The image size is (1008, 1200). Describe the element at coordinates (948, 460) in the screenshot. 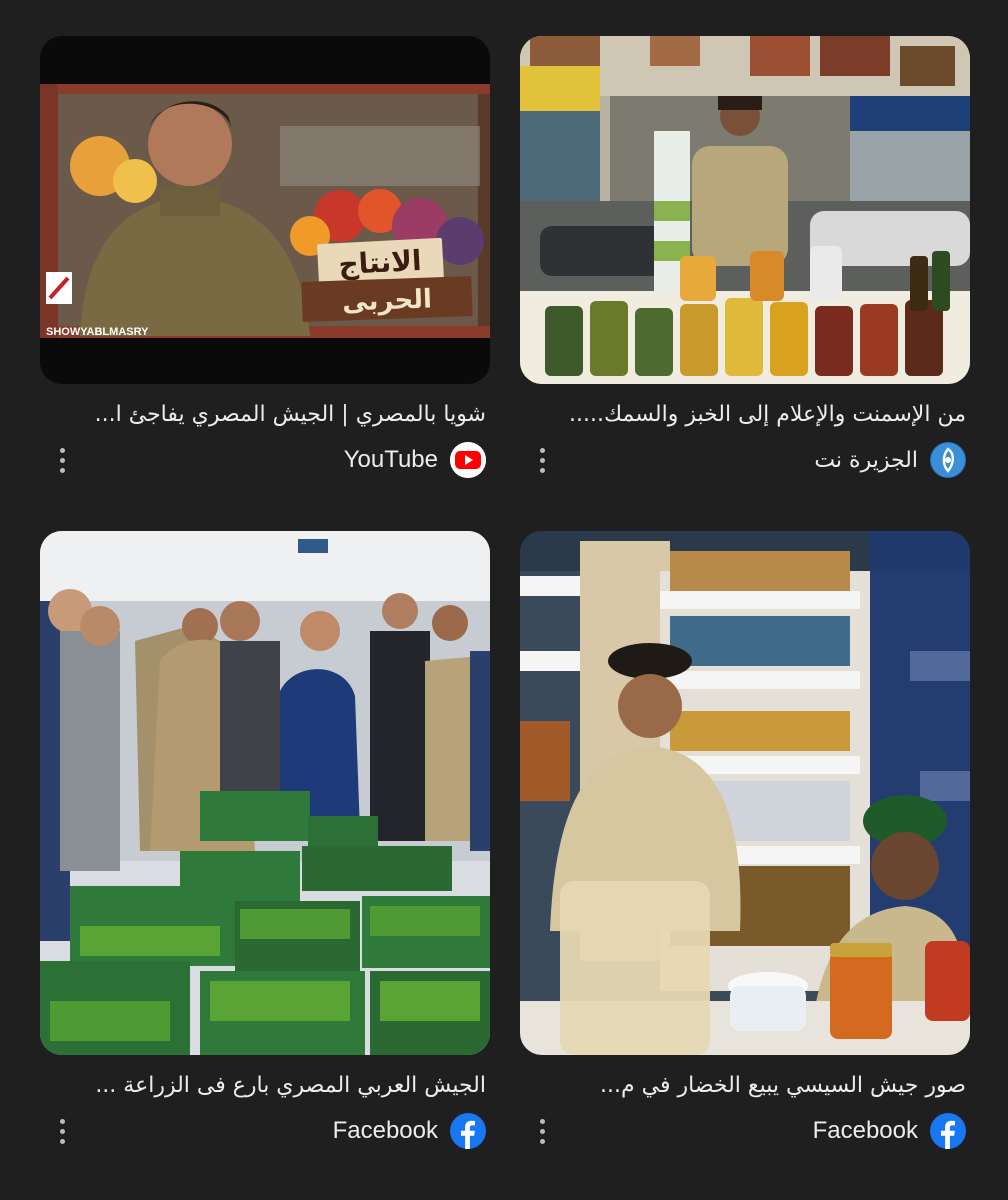

I see `aljazeera-icon` at that location.